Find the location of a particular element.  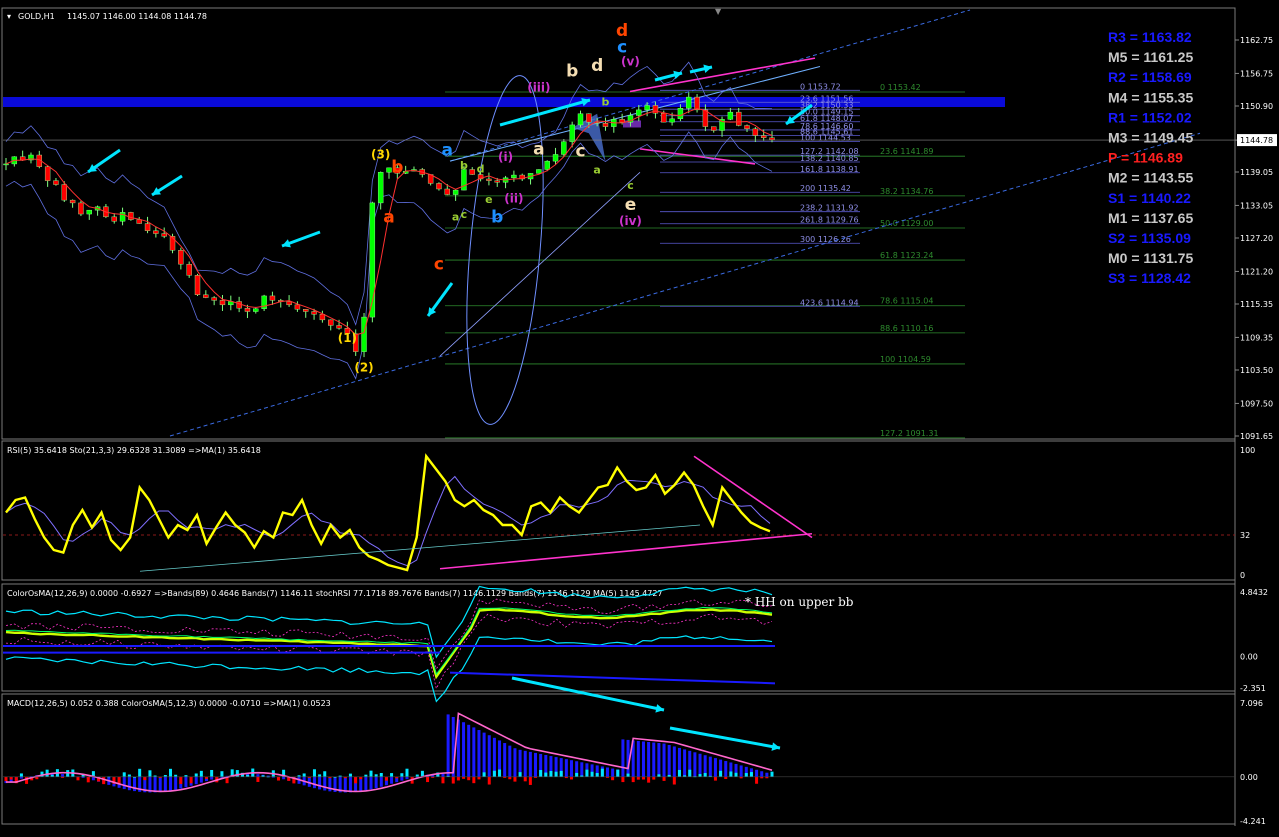

scroll-marker-icon: ▼ is located at coordinates (718, 11).